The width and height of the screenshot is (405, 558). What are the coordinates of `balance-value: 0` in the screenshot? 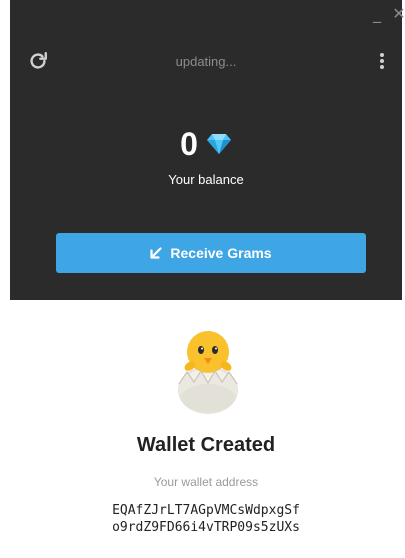 It's located at (189, 144).